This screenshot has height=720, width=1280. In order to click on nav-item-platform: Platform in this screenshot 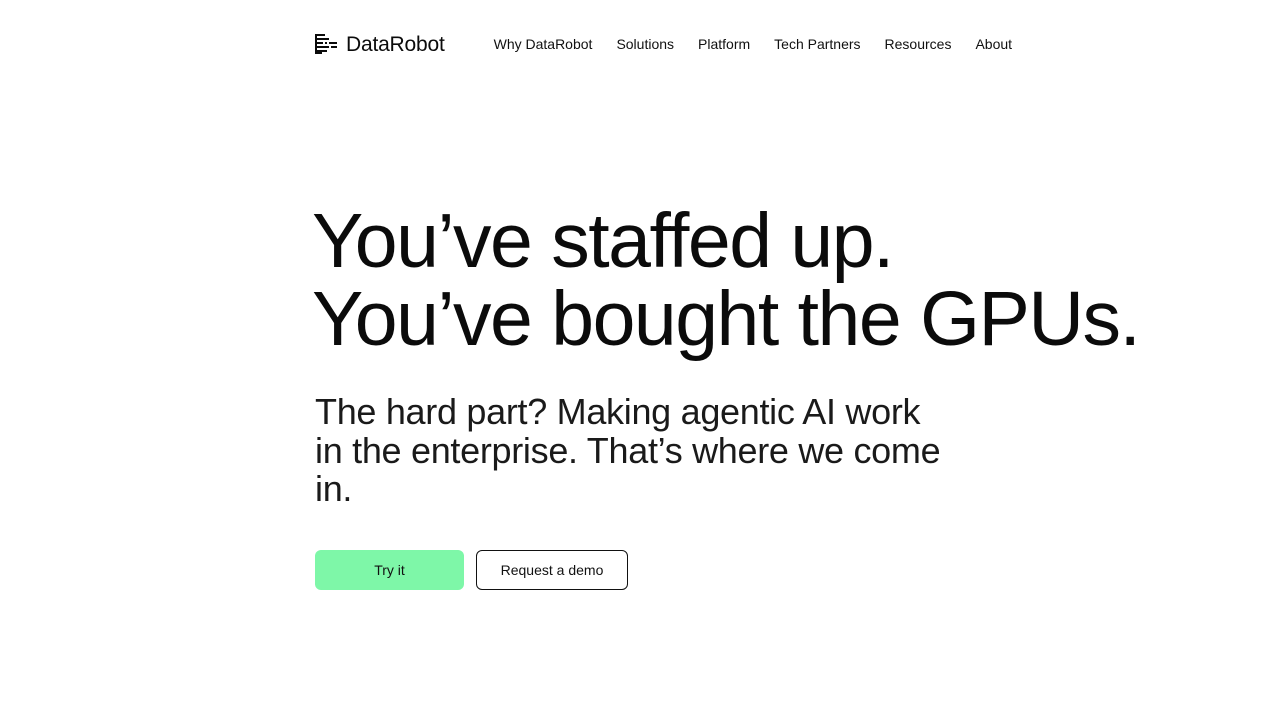, I will do `click(724, 44)`.